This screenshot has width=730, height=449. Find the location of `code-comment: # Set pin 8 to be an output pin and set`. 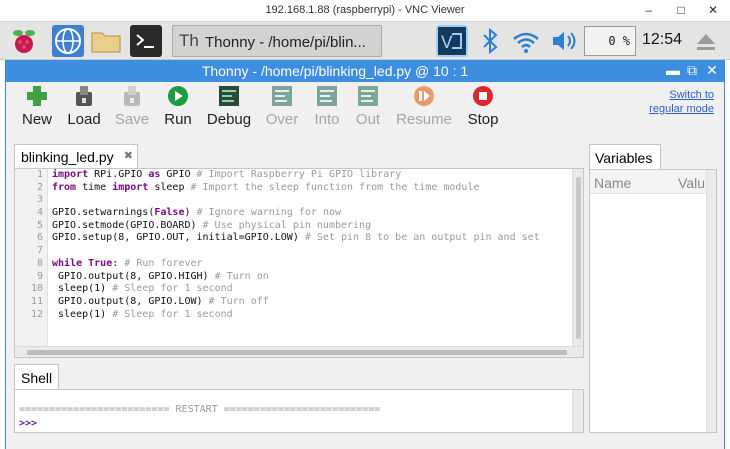

code-comment: # Set pin 8 to be an output pin and set is located at coordinates (422, 238).